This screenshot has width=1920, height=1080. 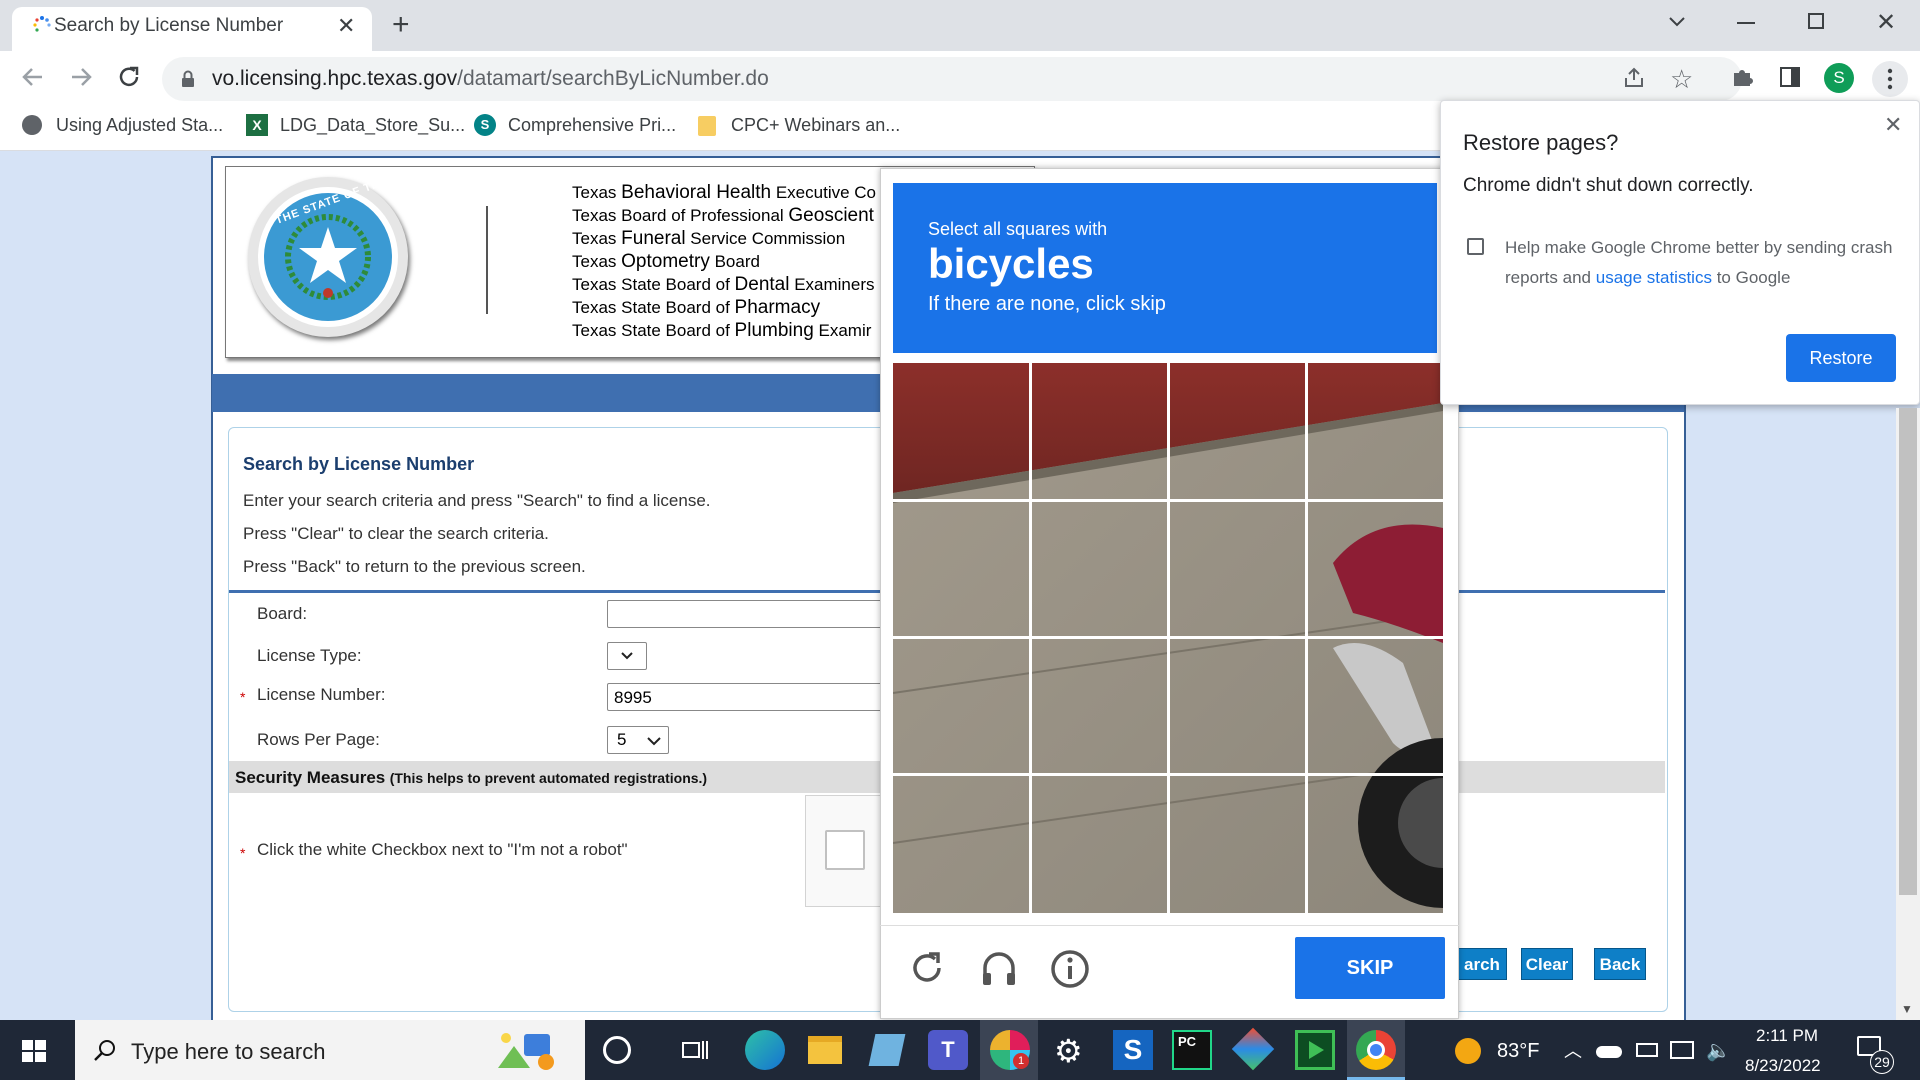 I want to click on info-icon, so click(x=1070, y=969).